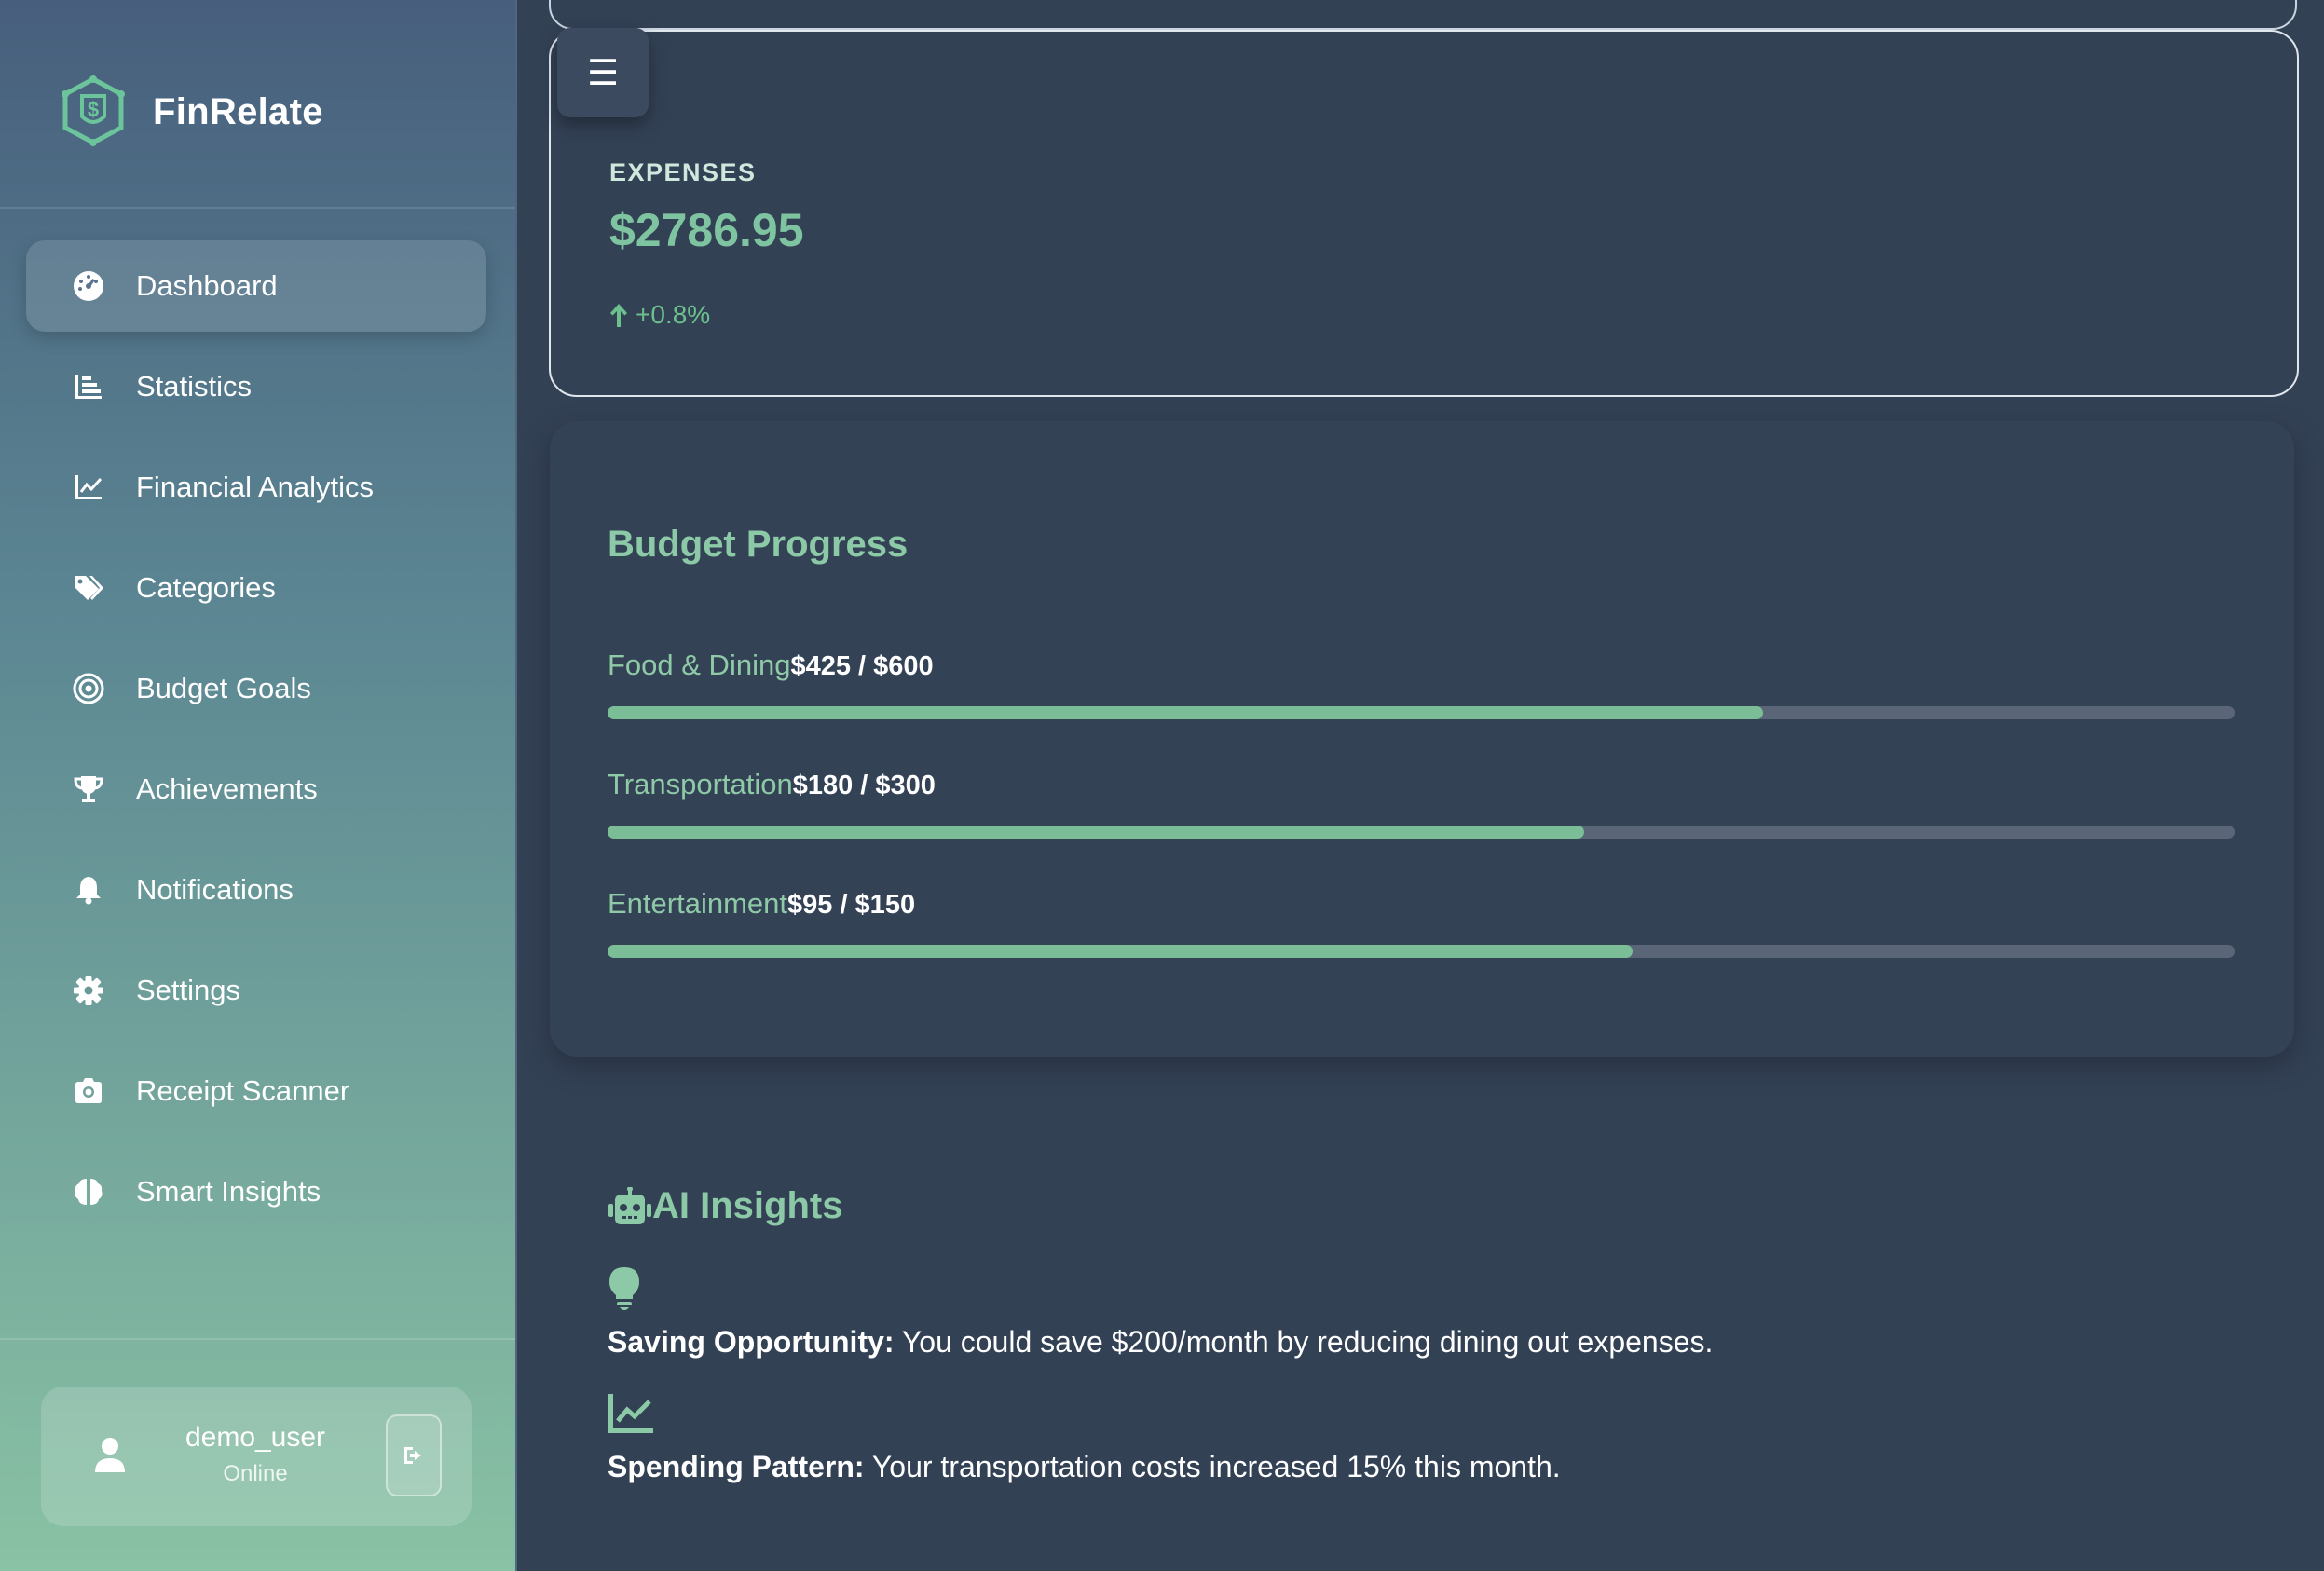 This screenshot has width=2324, height=1571. Describe the element at coordinates (228, 1192) in the screenshot. I see `sidebar-item-label: Smart Insights` at that location.